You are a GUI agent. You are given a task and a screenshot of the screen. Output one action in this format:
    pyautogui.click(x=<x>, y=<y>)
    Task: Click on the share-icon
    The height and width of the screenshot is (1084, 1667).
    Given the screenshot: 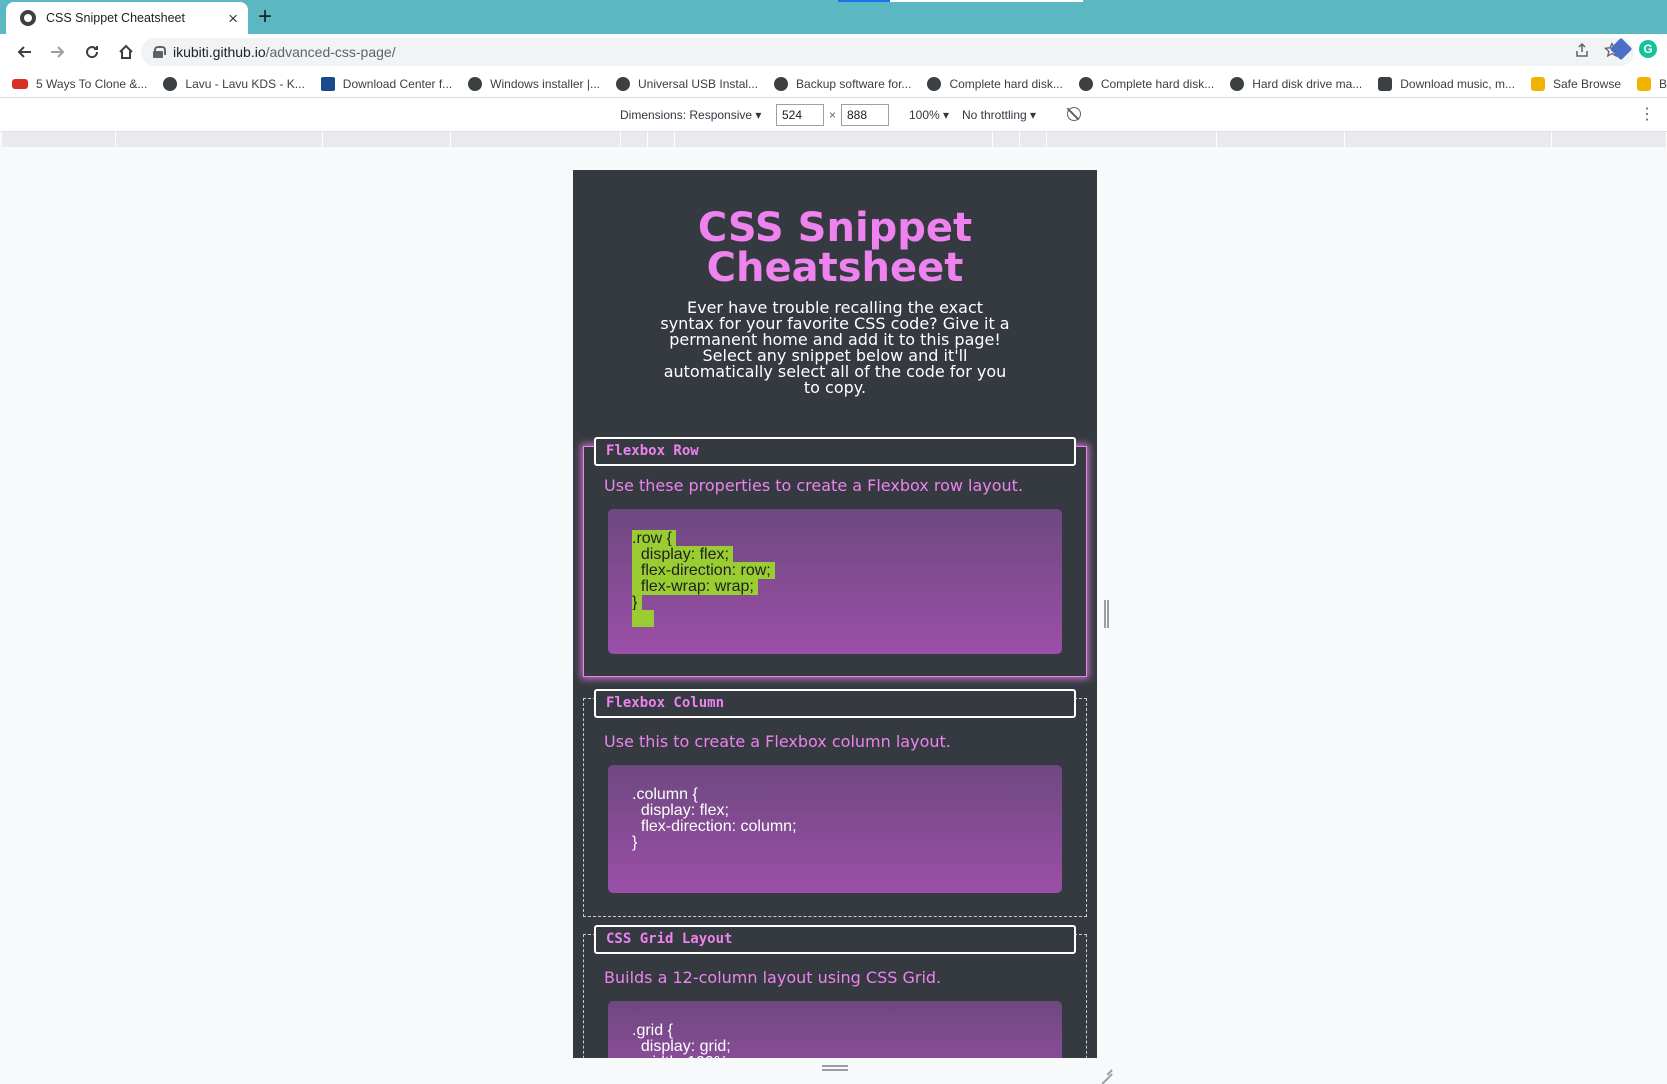 What is the action you would take?
    pyautogui.click(x=1582, y=50)
    